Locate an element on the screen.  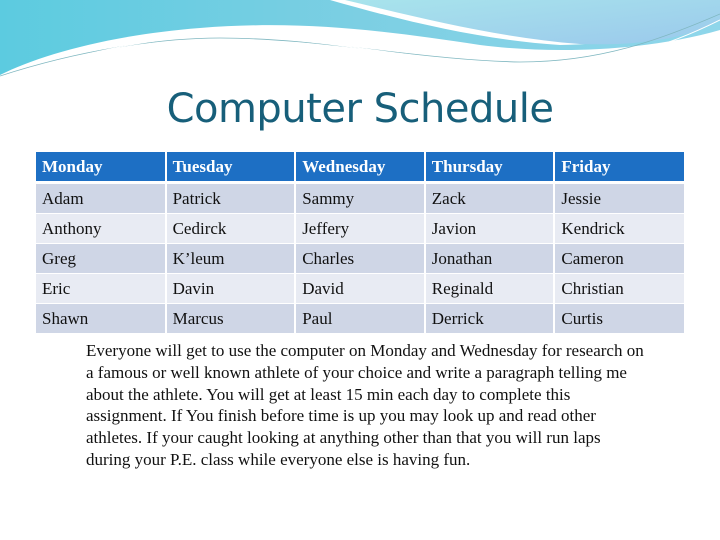
table-cell: Jeffery is located at coordinates (360, 228).